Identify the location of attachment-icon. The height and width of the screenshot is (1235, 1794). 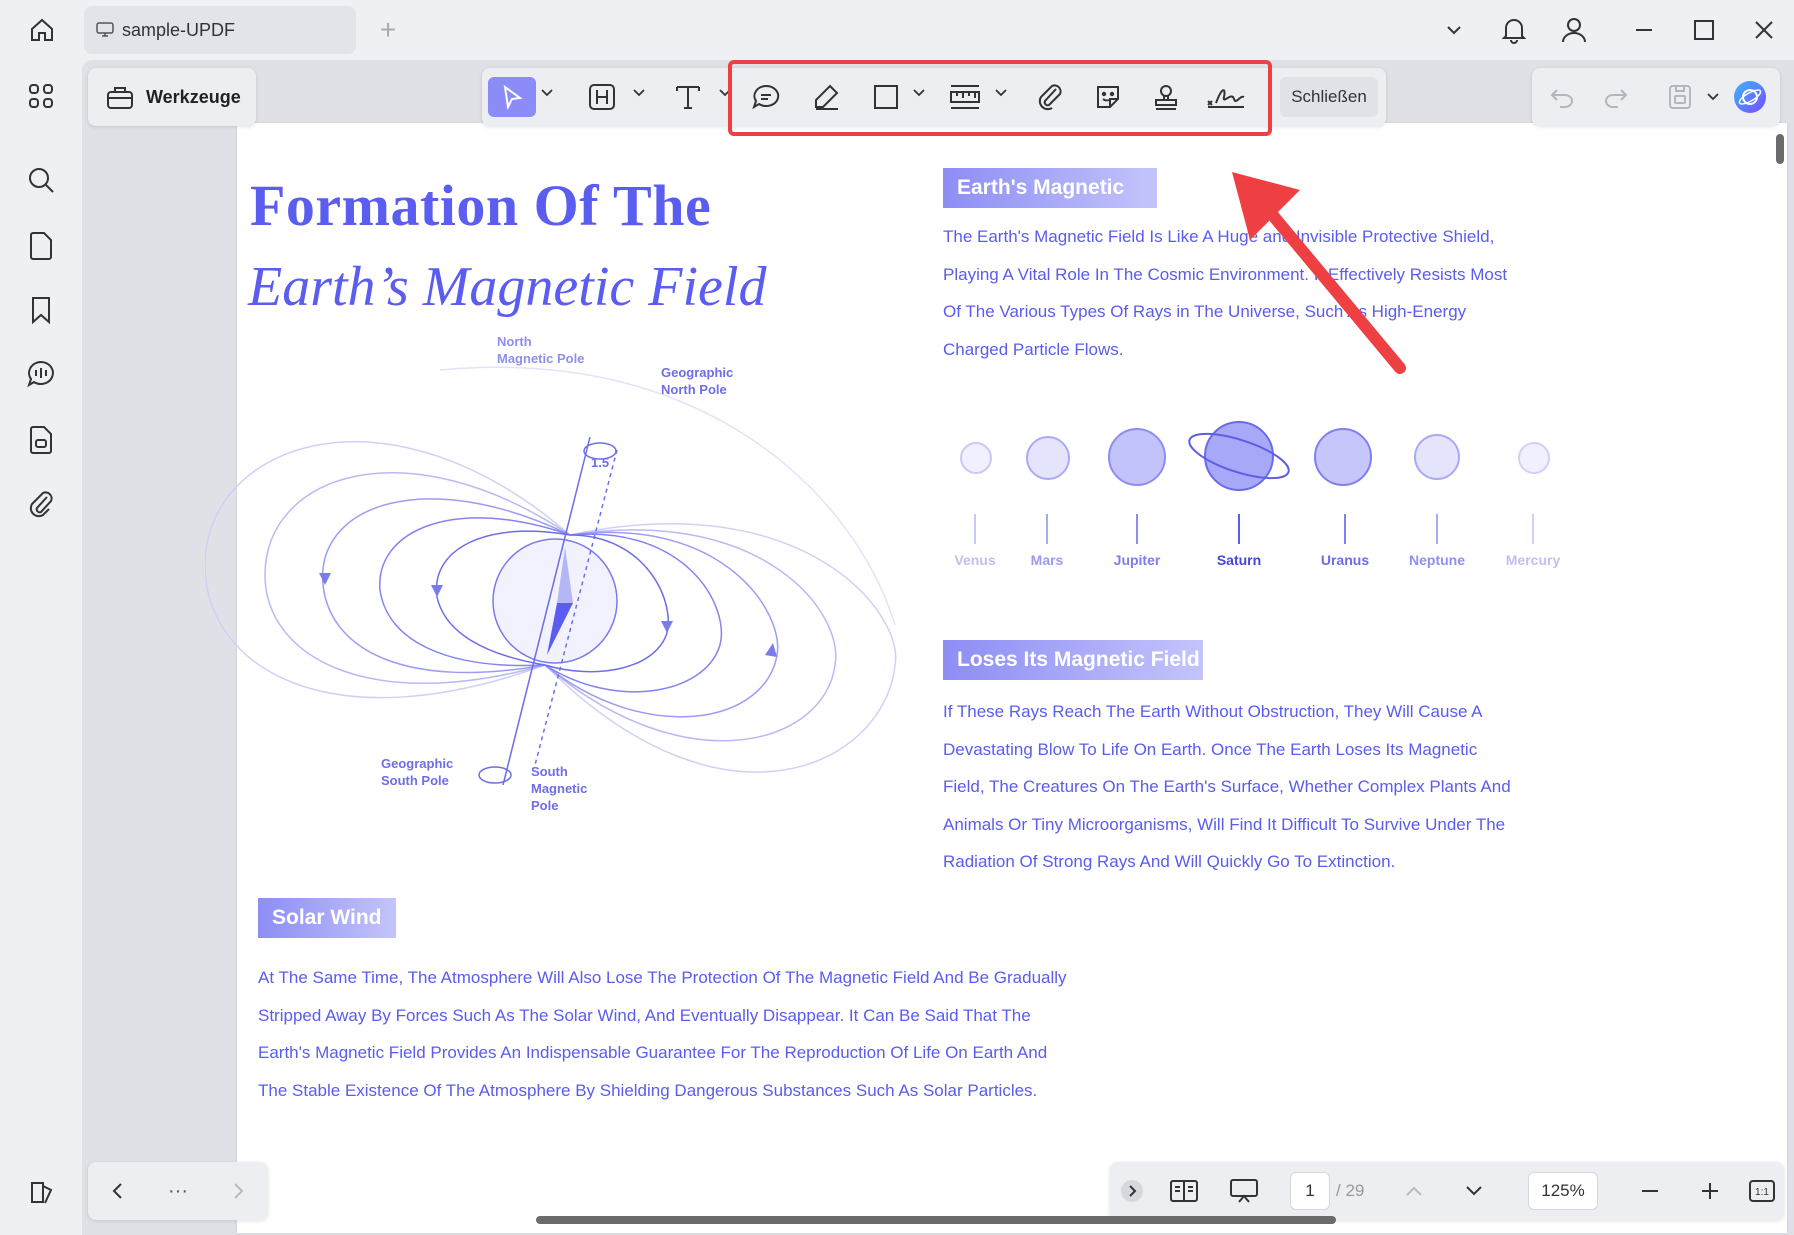
(41, 504).